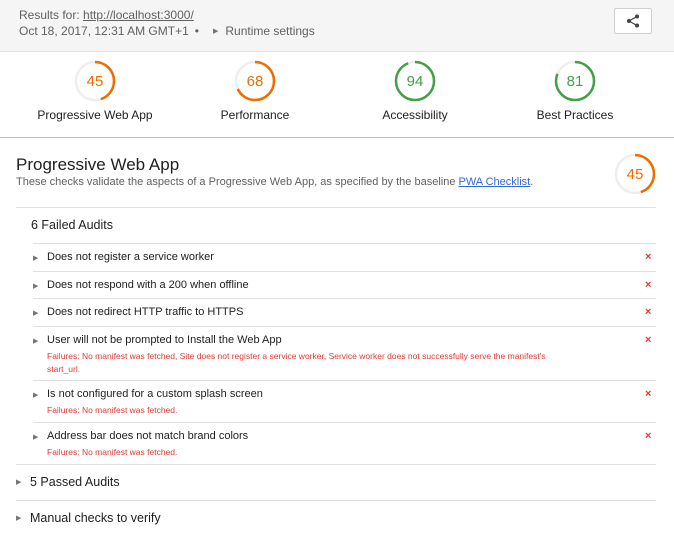  I want to click on gauge-ring: 68, so click(255, 81).